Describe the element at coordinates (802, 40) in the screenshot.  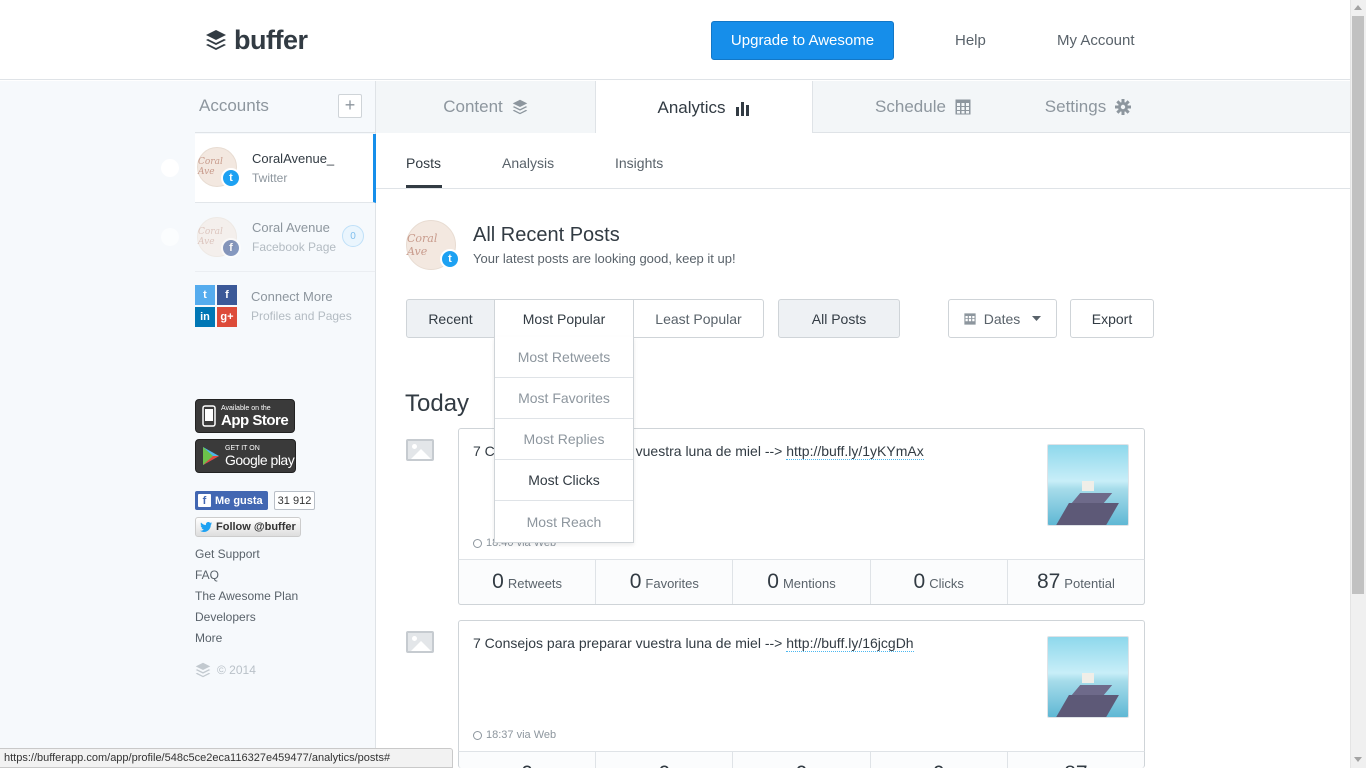
I see `upgrade-button: Upgrade to Awesome` at that location.